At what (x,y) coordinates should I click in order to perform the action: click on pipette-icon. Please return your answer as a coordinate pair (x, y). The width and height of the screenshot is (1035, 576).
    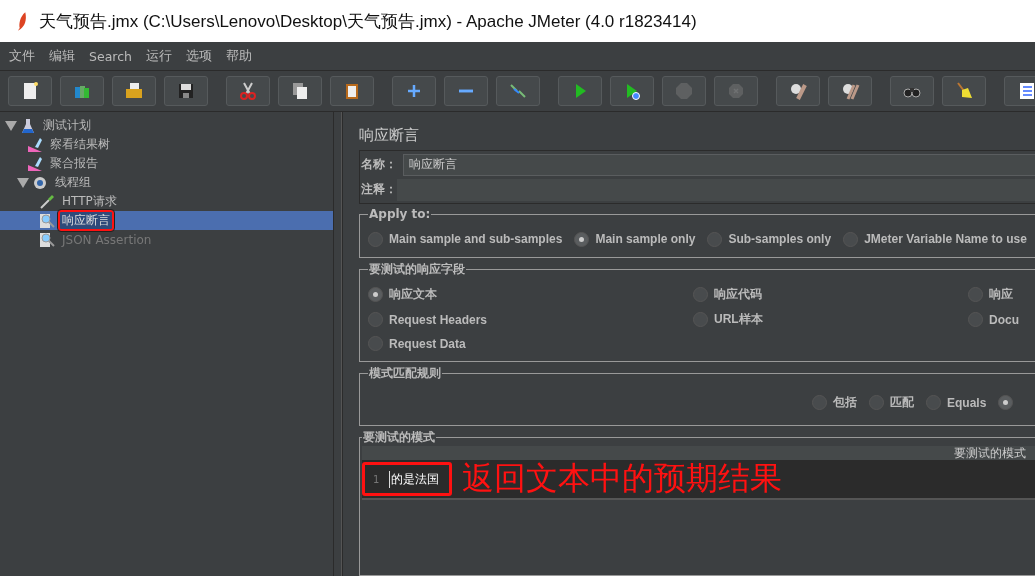
    Looking at the image, I should click on (47, 201).